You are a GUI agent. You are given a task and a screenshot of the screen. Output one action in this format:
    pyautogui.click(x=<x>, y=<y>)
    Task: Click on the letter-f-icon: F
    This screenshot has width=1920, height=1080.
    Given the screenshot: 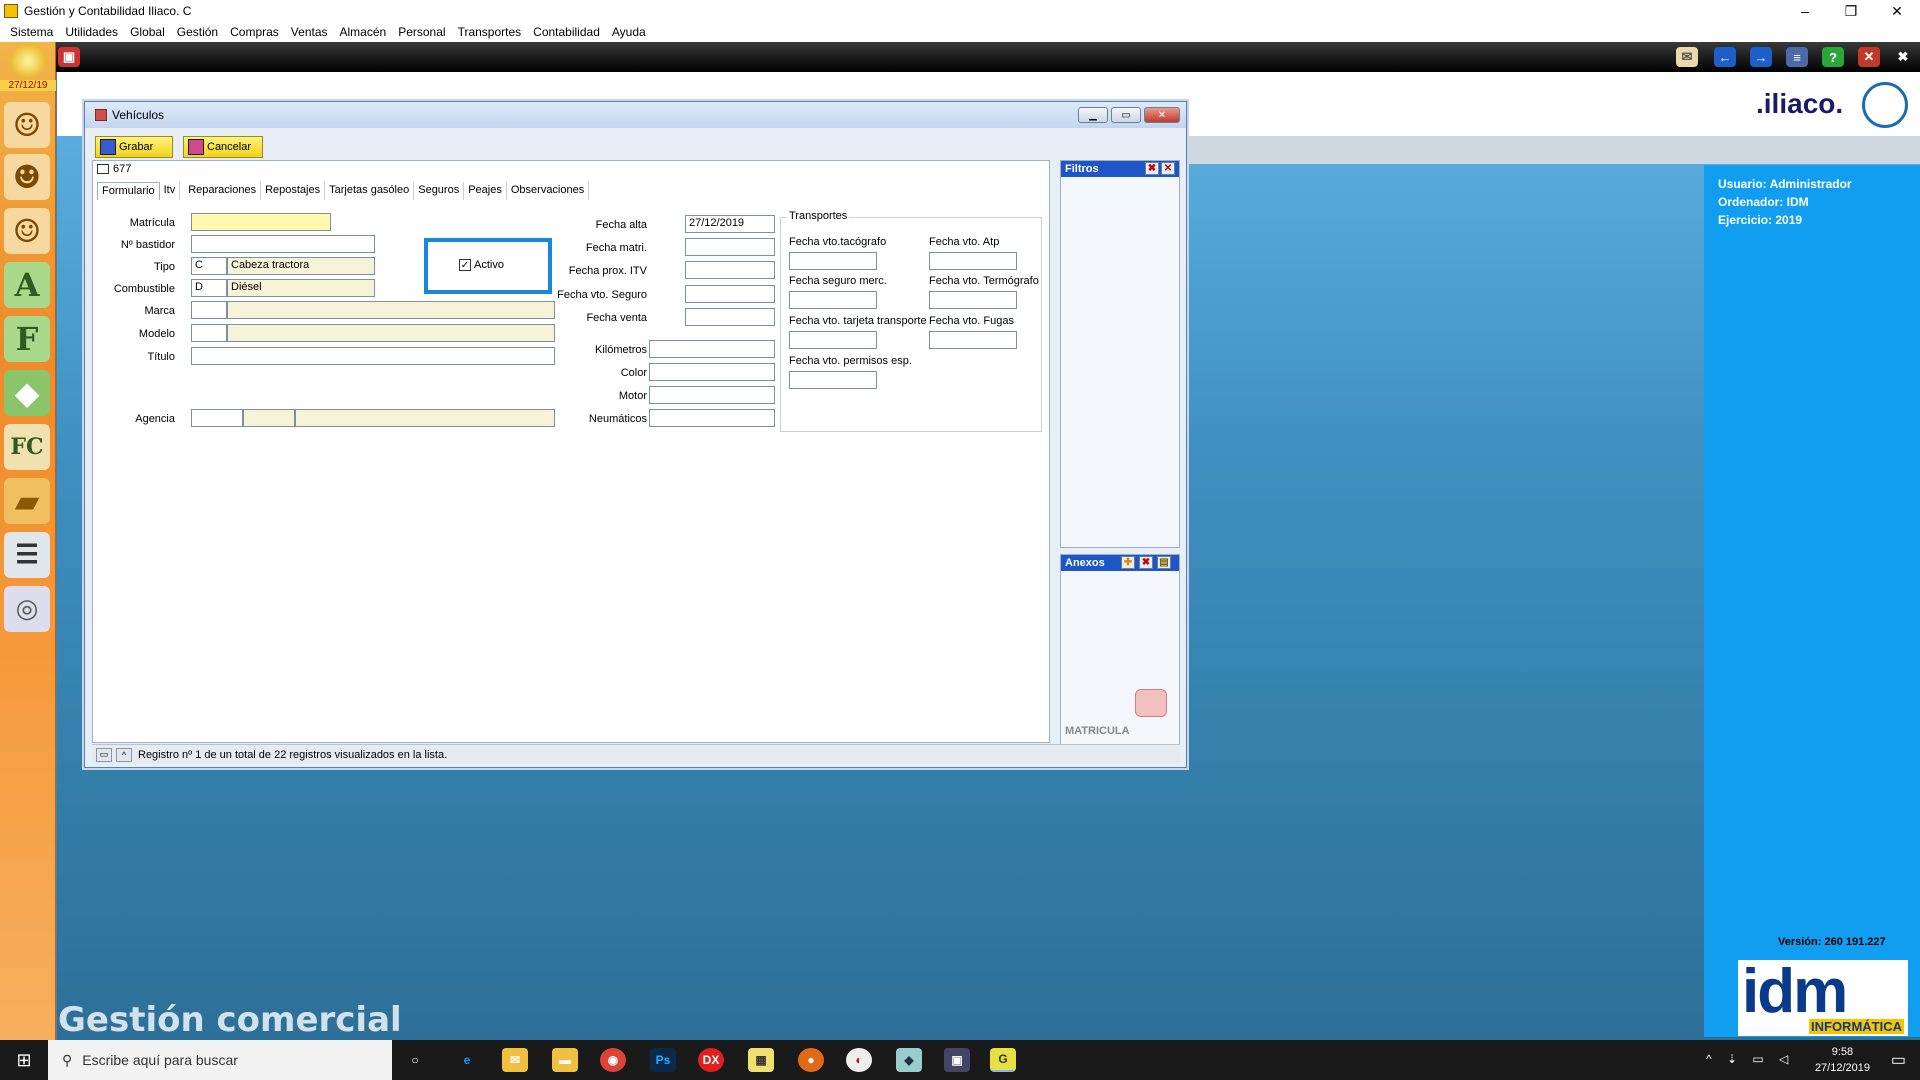 What is the action you would take?
    pyautogui.click(x=27, y=339)
    